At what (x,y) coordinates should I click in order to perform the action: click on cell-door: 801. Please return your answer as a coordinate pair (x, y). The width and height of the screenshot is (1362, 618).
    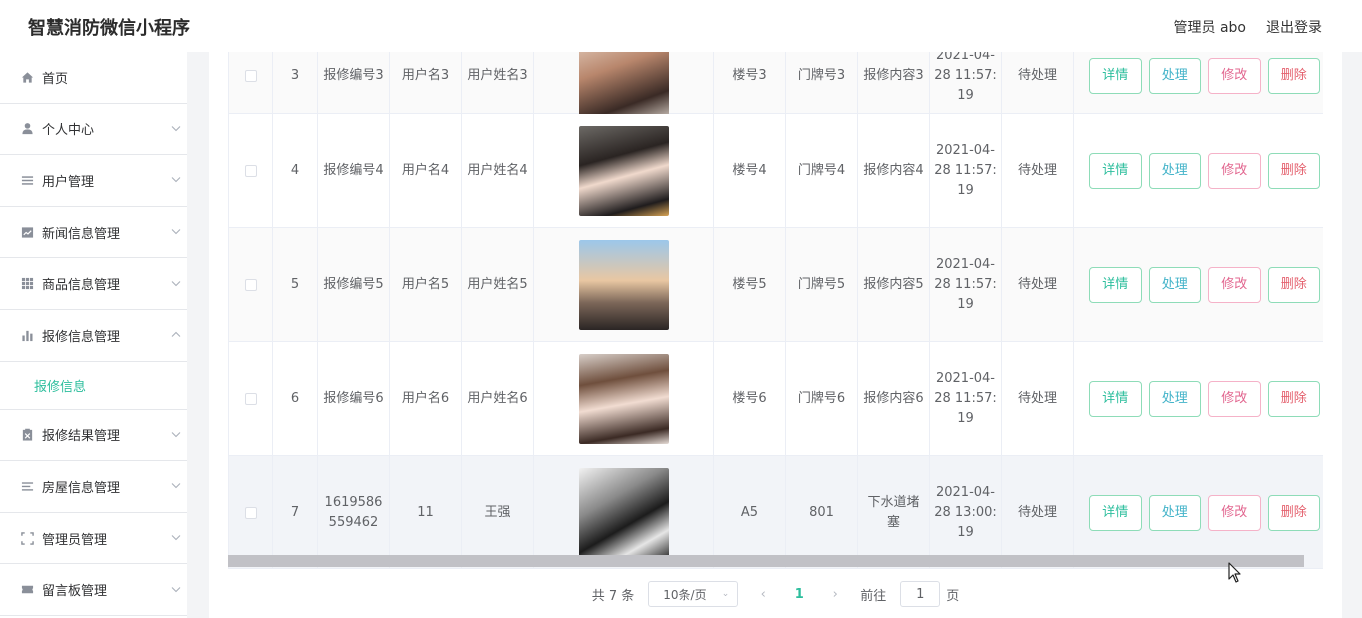
    Looking at the image, I should click on (822, 512).